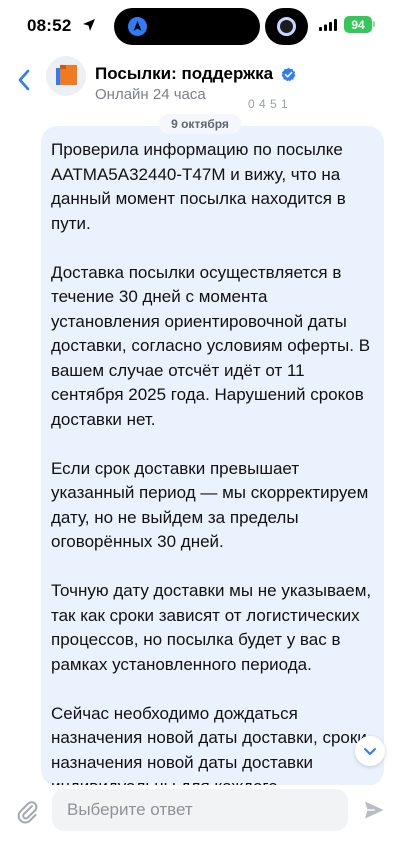 Image resolution: width=400 pixels, height=867 pixels. I want to click on scroll-down-button, so click(370, 751).